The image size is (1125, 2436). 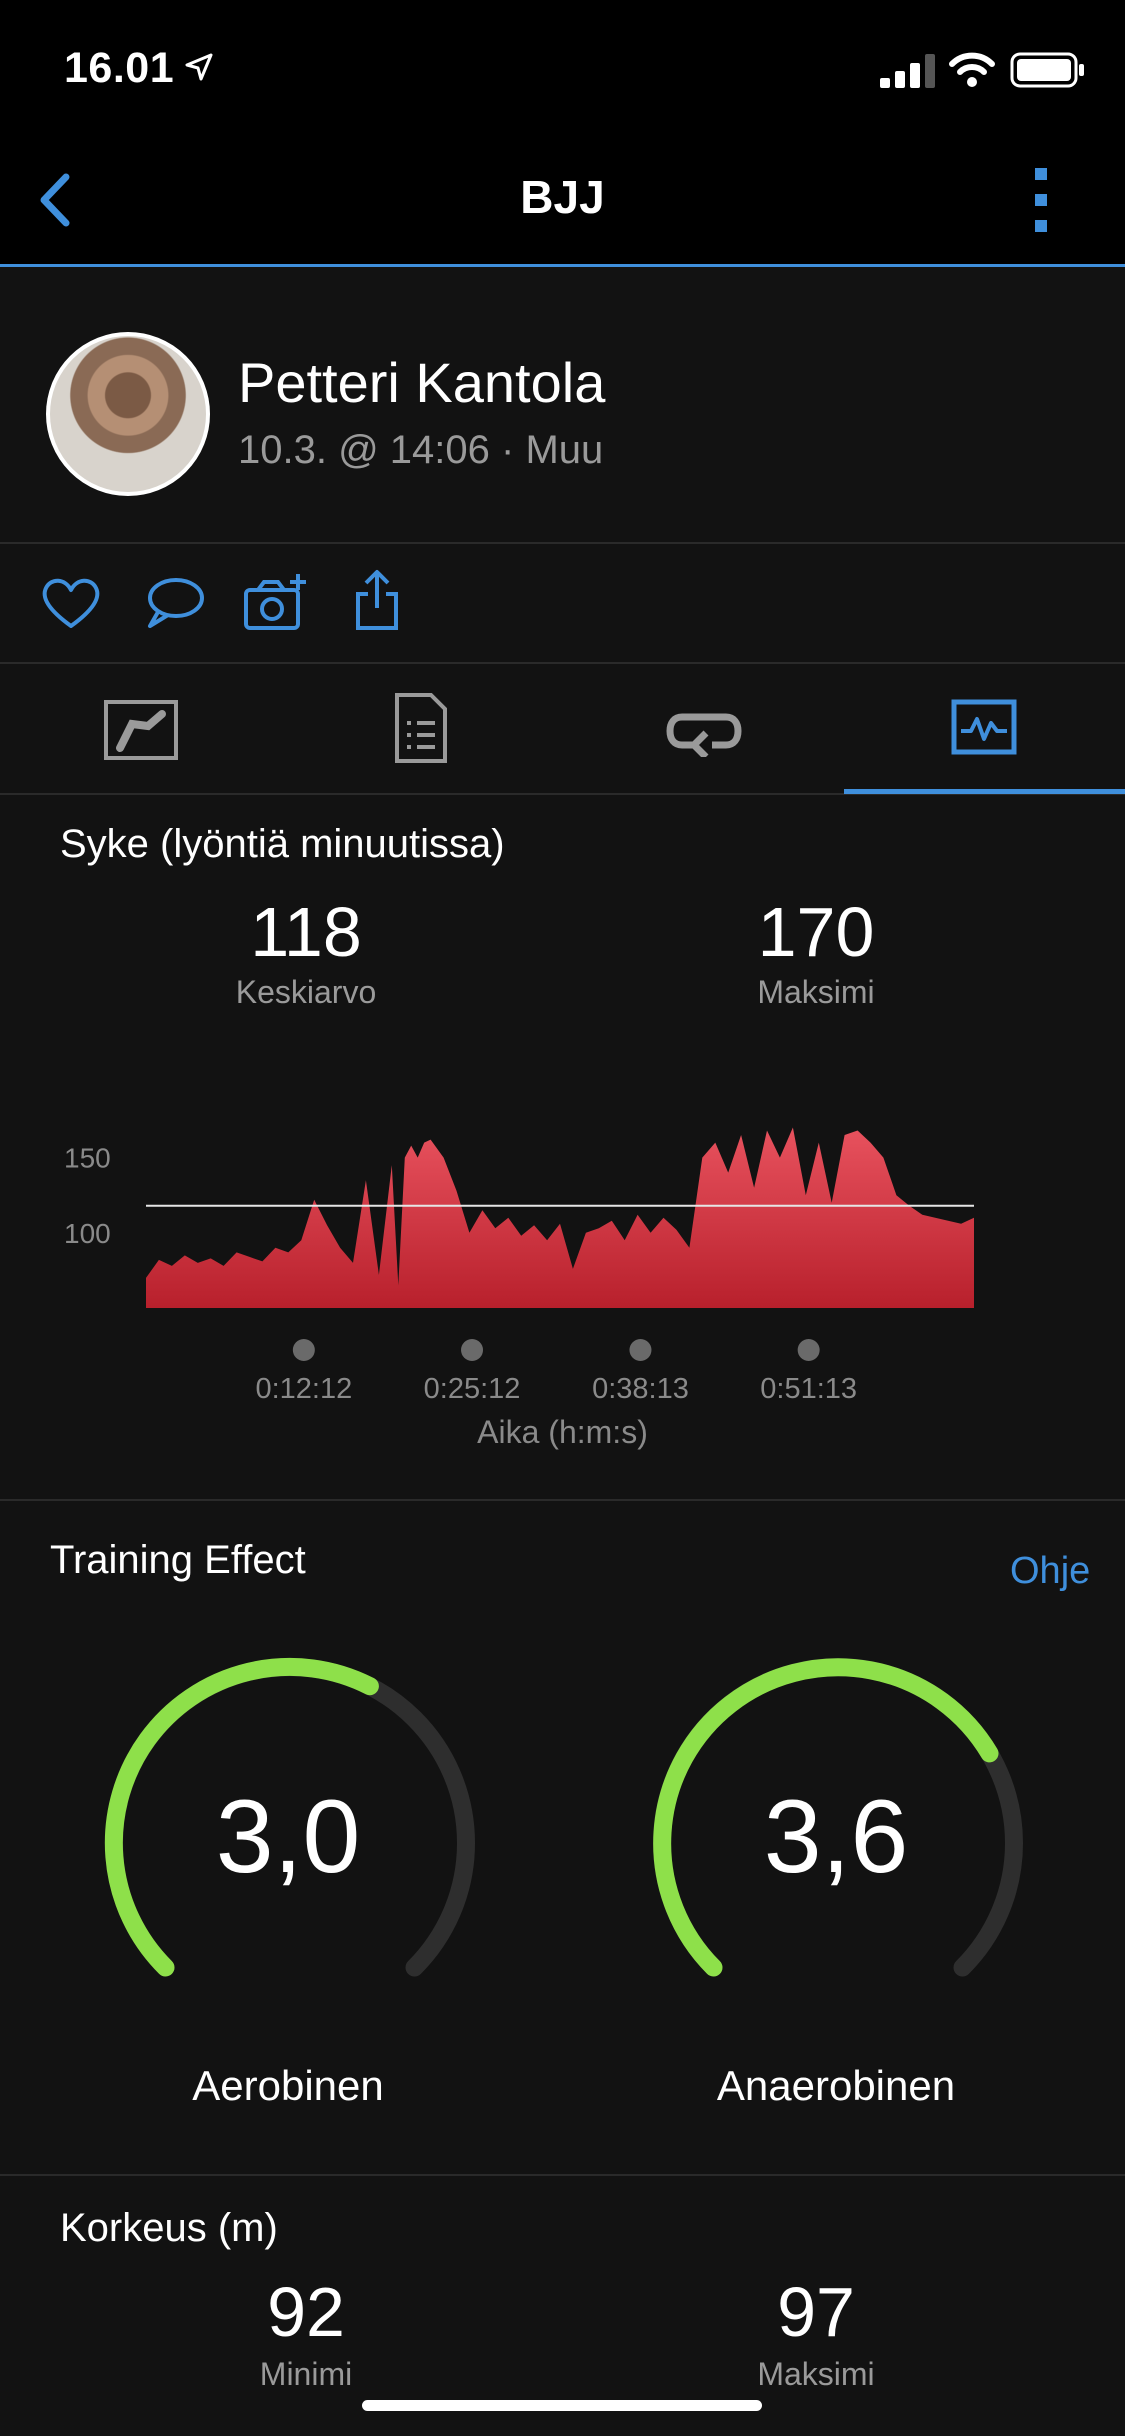 I want to click on help-link: Ohje, so click(x=1050, y=1571).